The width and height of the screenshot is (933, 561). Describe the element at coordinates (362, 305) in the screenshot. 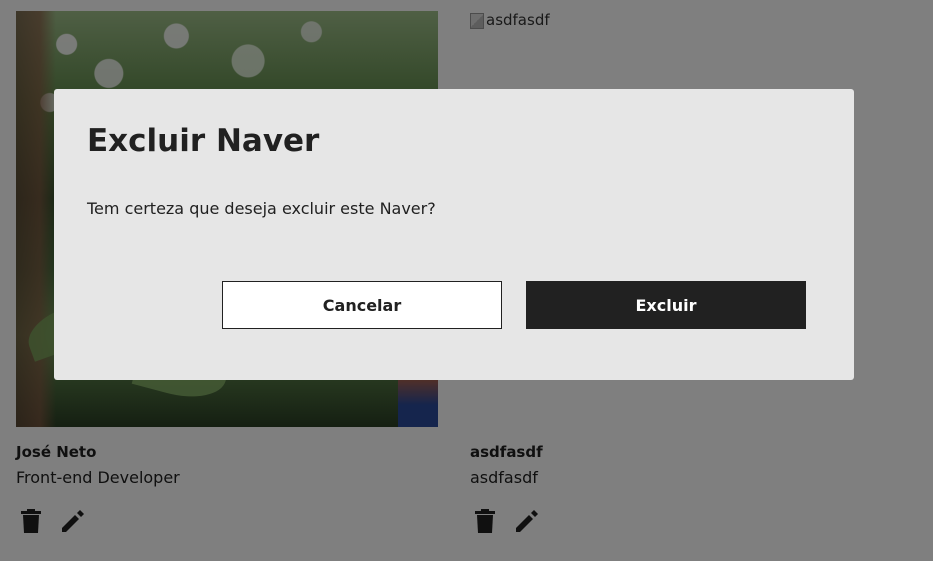

I see `cancel-button: Cancelar` at that location.